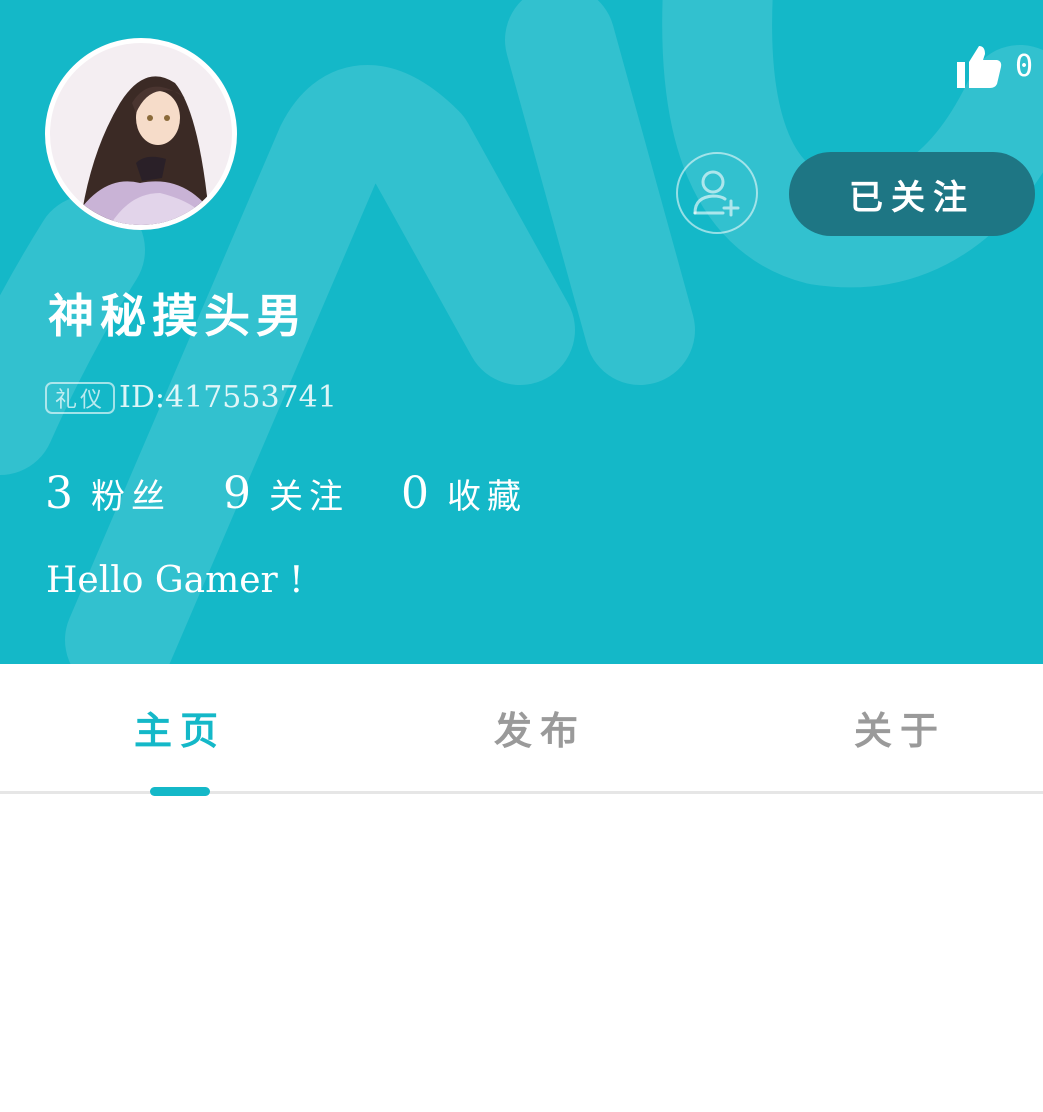  I want to click on add-friend-button, so click(717, 193).